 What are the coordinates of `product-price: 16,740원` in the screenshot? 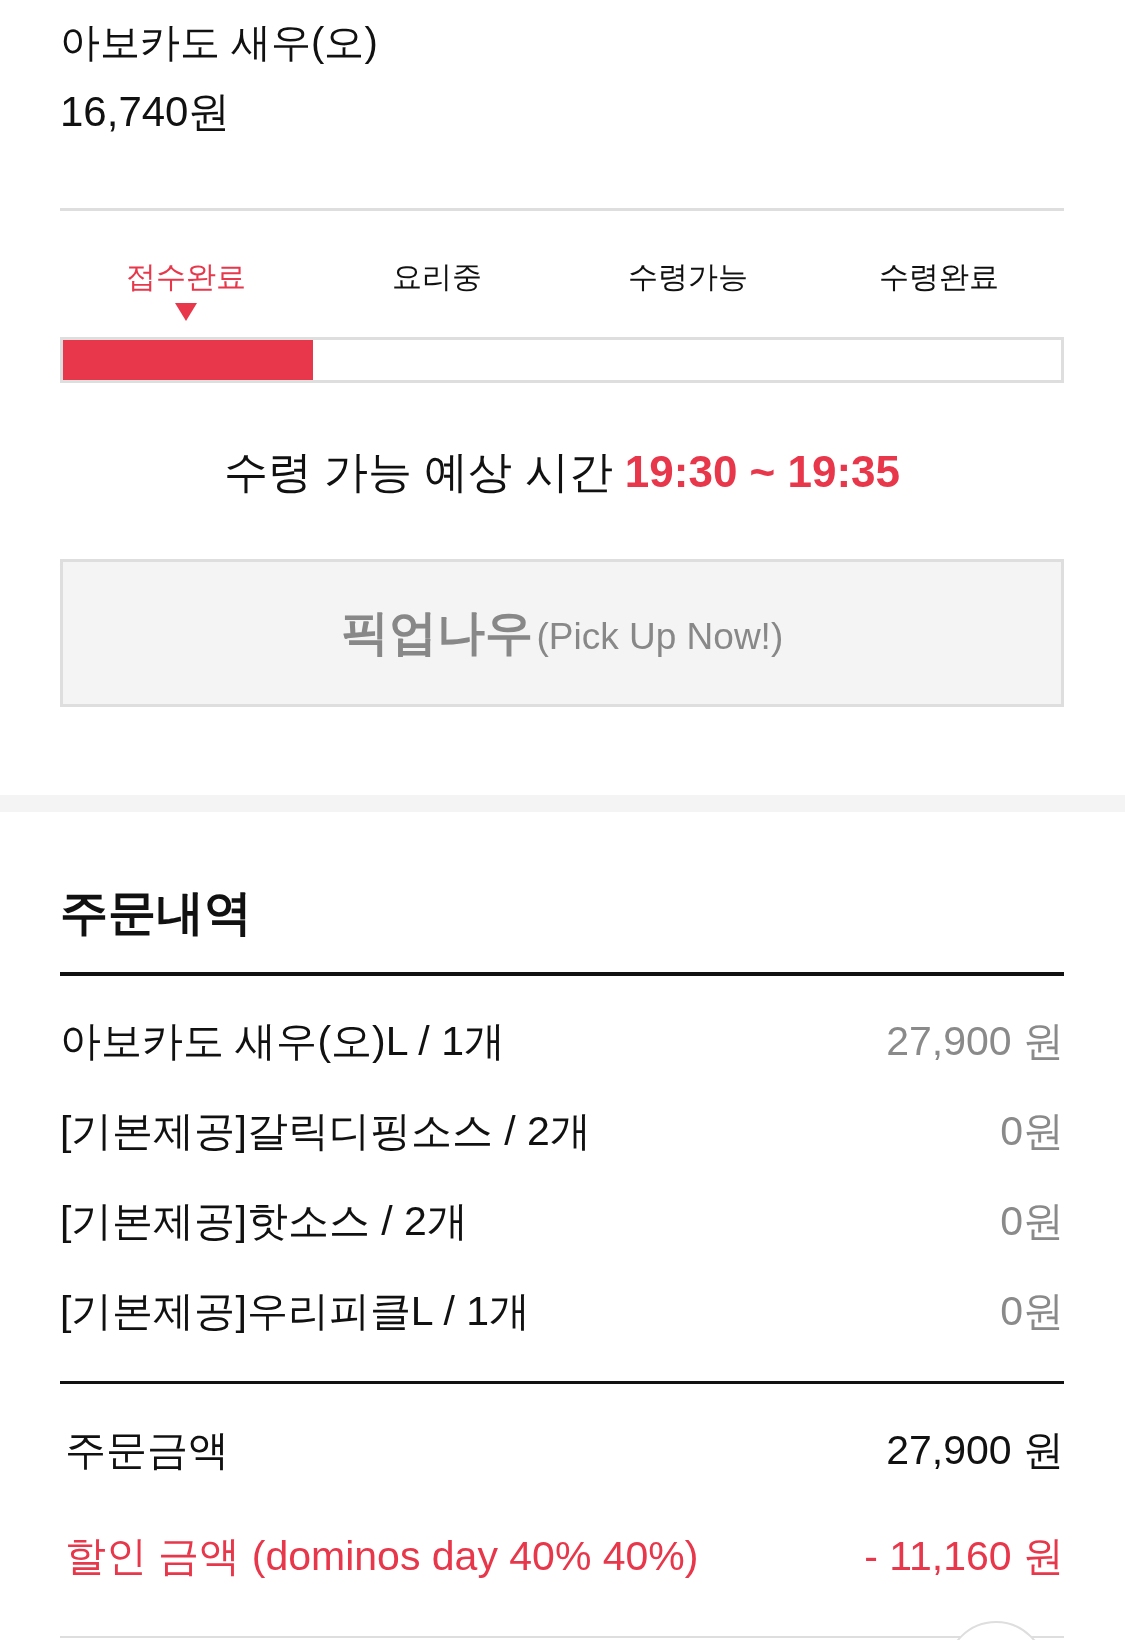 It's located at (145, 112).